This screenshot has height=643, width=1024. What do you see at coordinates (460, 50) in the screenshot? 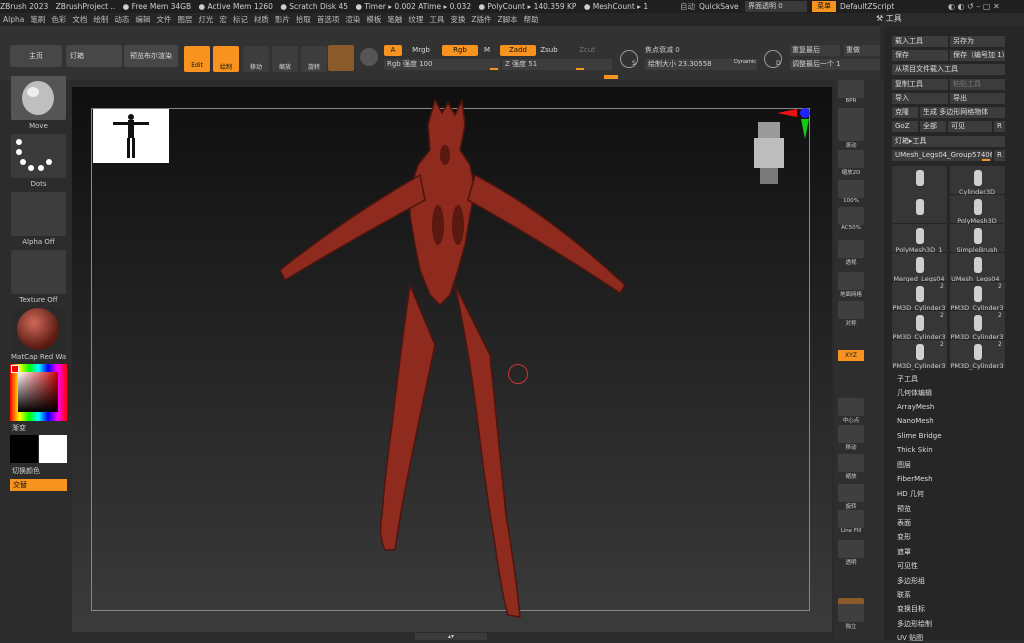
I see `rgb-toggle: Rgb` at bounding box center [460, 50].